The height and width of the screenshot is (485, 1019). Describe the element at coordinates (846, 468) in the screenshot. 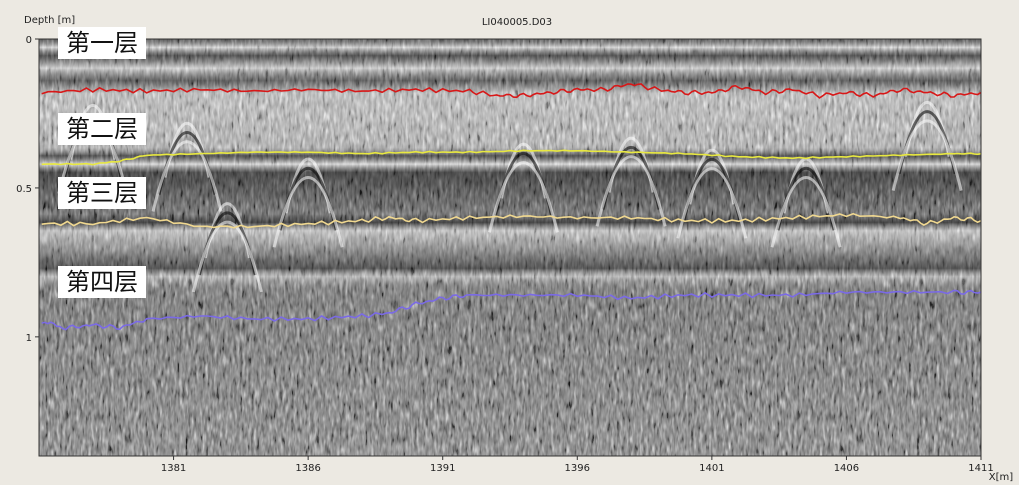

I see `x-tick-label: 1406` at that location.